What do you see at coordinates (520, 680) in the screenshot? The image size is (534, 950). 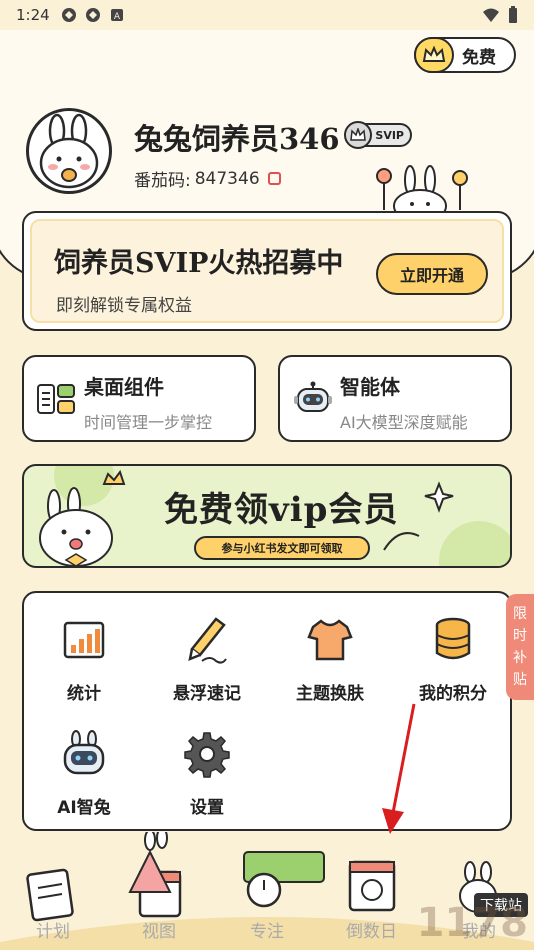 I see `side-tab-char: 贴` at bounding box center [520, 680].